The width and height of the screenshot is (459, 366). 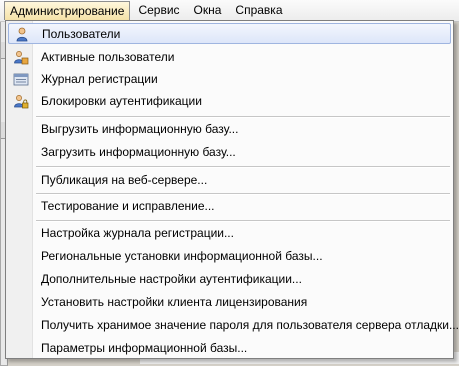 I want to click on menu-bar: Администрирование Сервис Окна Справка, so click(x=229, y=11).